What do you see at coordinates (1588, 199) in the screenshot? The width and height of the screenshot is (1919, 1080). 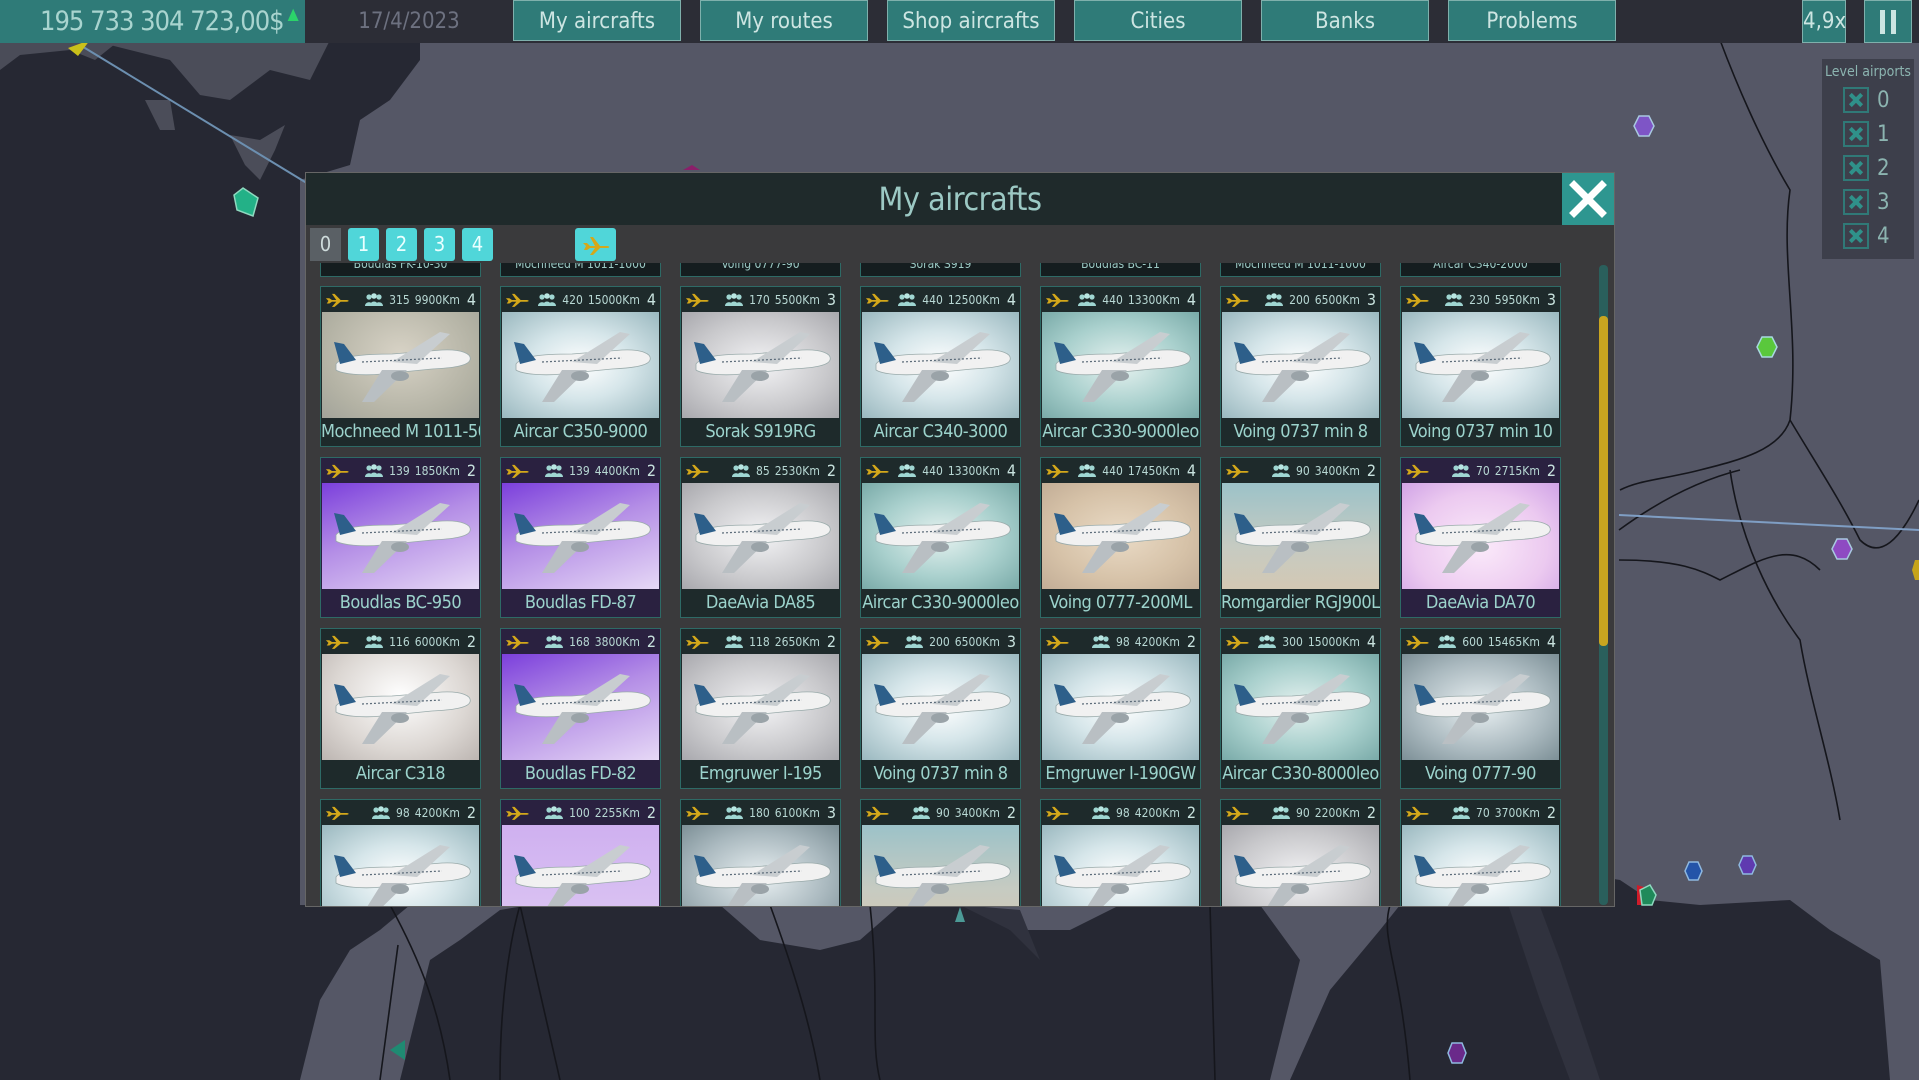 I see `close-button` at bounding box center [1588, 199].